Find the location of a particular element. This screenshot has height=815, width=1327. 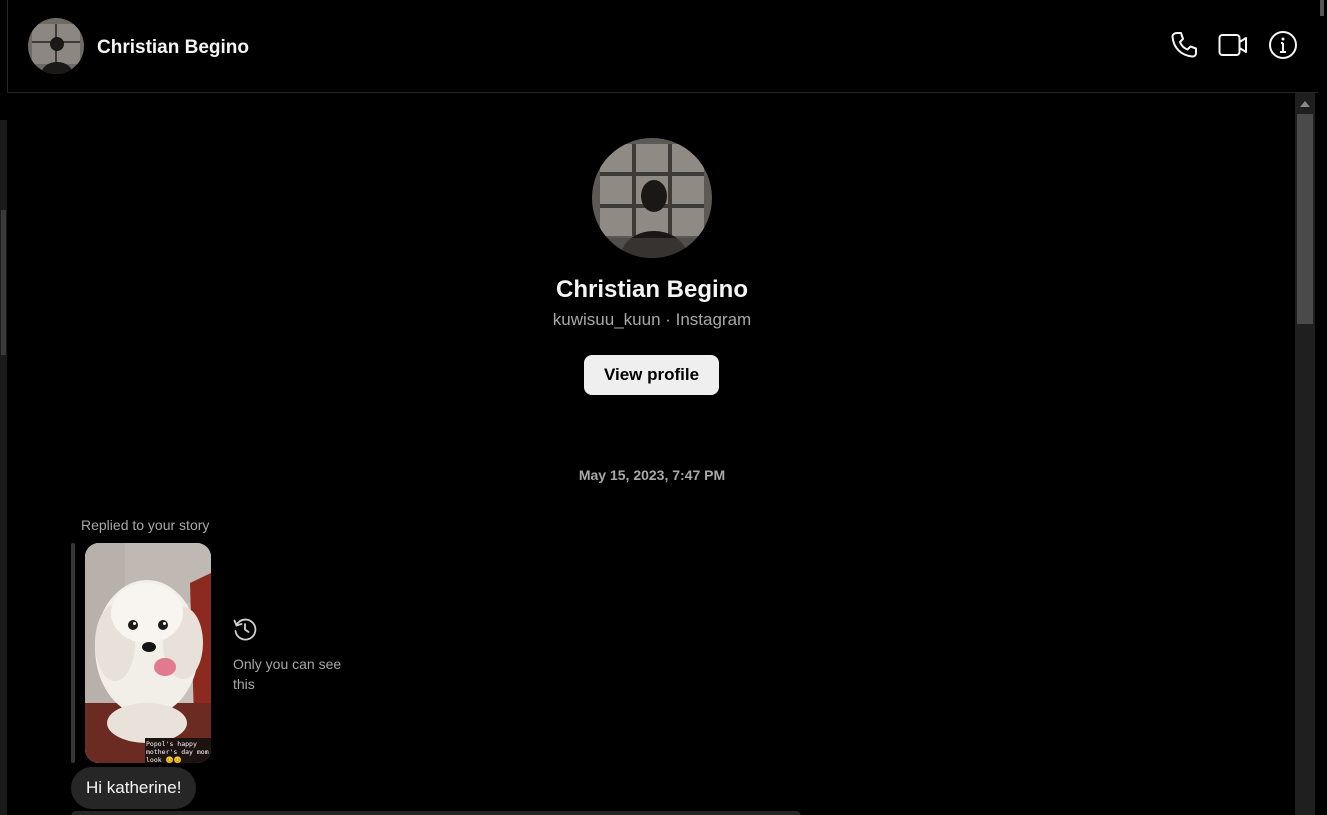

reply-indicator-bar is located at coordinates (73, 653).